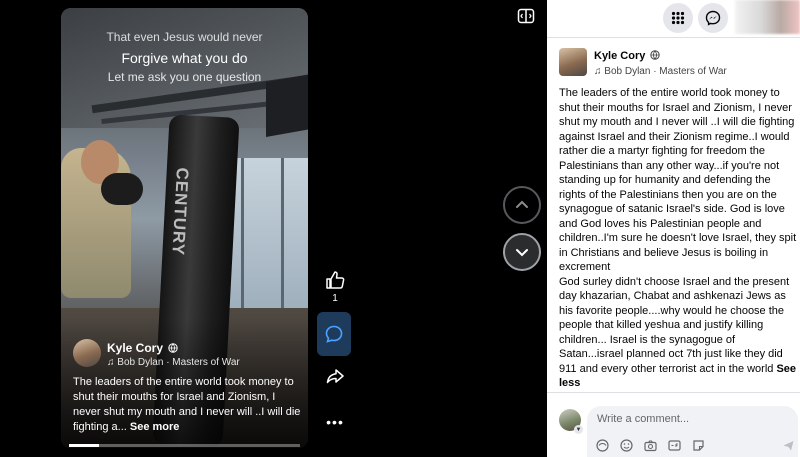 This screenshot has width=800, height=457. Describe the element at coordinates (184, 445) in the screenshot. I see `video-progress-bar` at that location.